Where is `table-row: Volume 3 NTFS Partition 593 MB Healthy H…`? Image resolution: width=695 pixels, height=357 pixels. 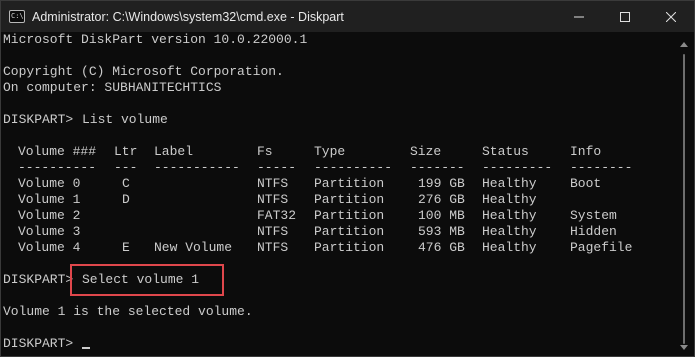
table-row: Volume 3 NTFS Partition 593 MB Healthy H… is located at coordinates (310, 232).